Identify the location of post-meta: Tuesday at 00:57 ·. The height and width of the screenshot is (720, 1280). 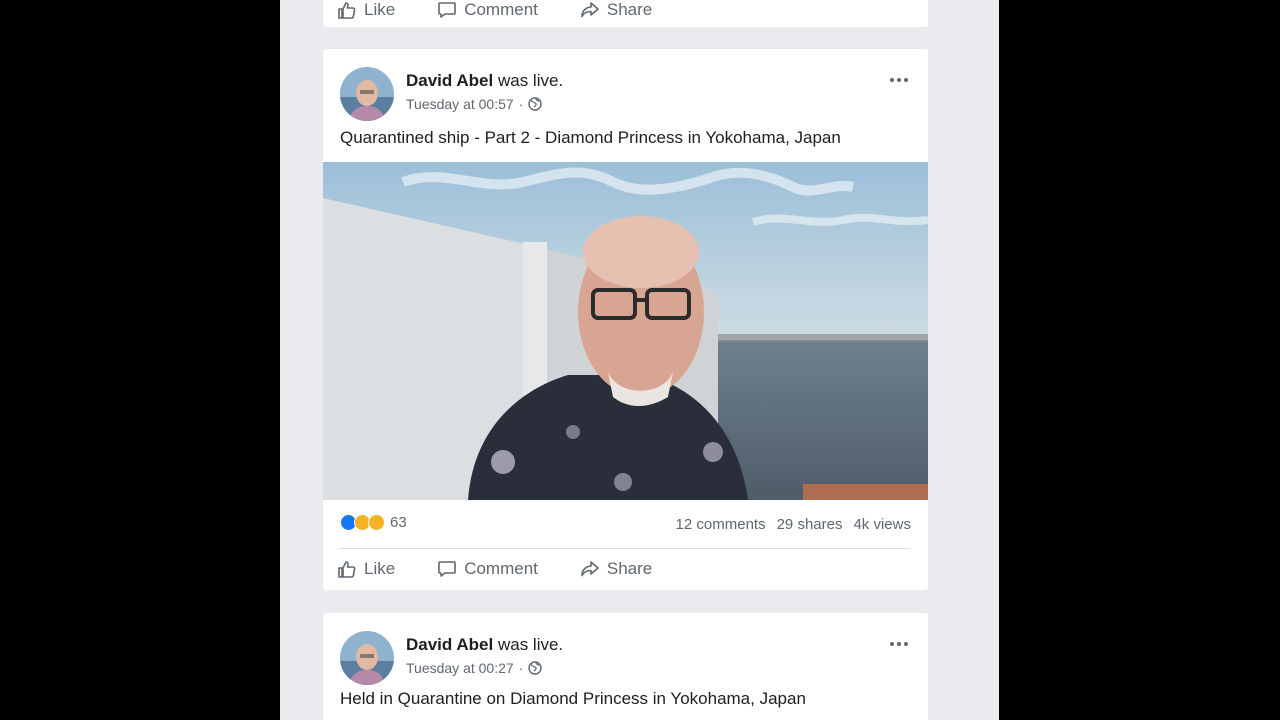
(474, 104).